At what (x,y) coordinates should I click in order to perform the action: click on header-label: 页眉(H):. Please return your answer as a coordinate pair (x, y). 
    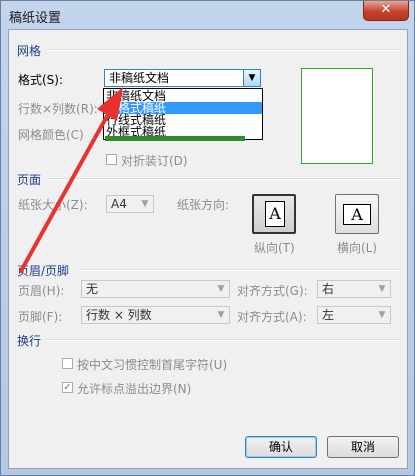
    Looking at the image, I should click on (41, 291).